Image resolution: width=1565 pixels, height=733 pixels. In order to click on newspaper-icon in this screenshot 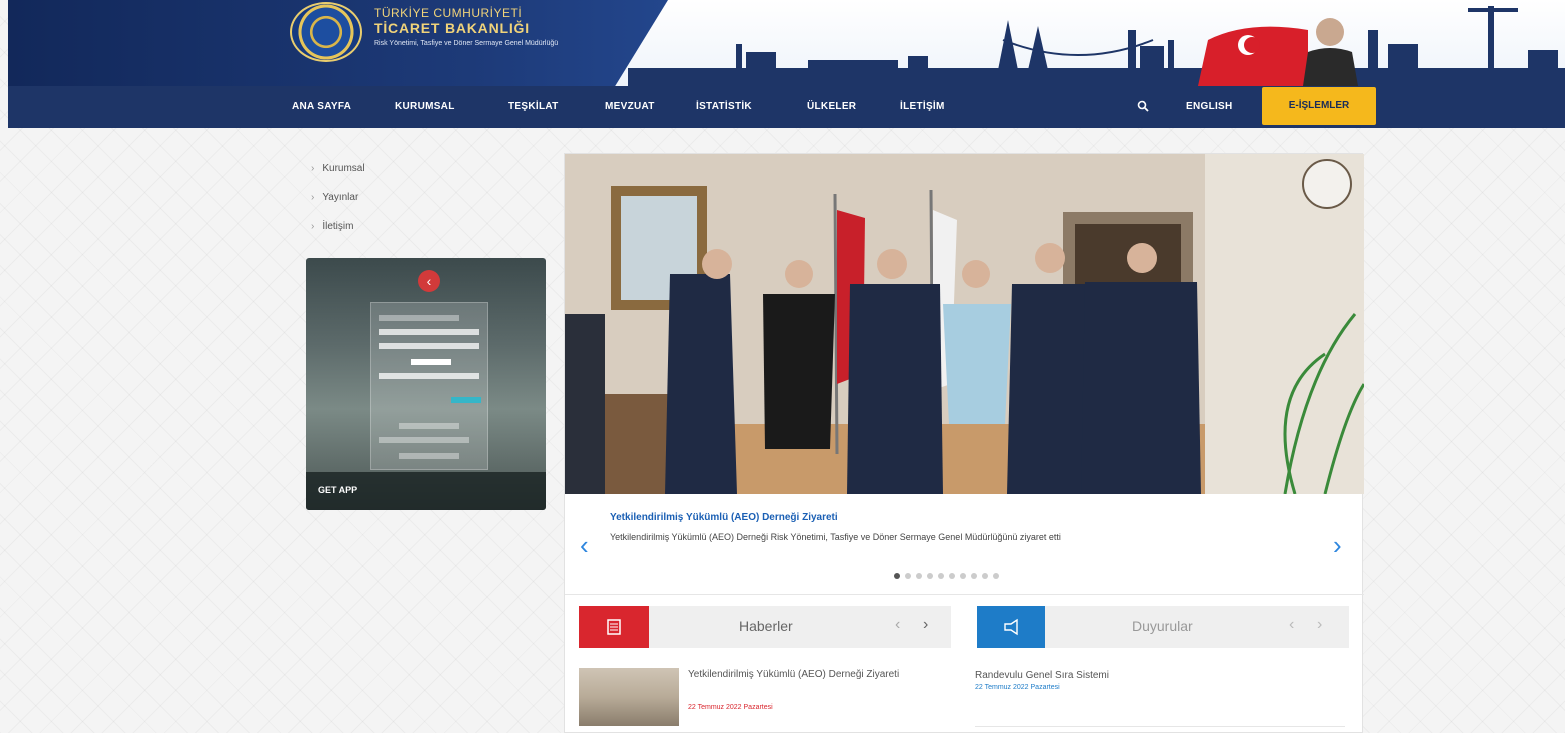, I will do `click(614, 627)`.